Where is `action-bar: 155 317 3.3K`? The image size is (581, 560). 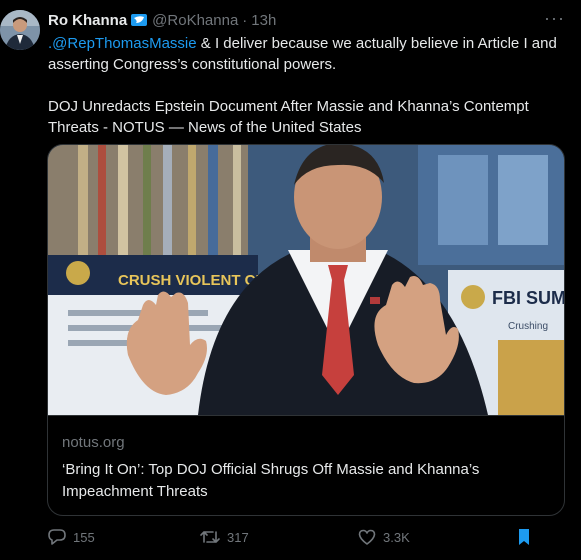
action-bar: 155 317 3.3K is located at coordinates (307, 538).